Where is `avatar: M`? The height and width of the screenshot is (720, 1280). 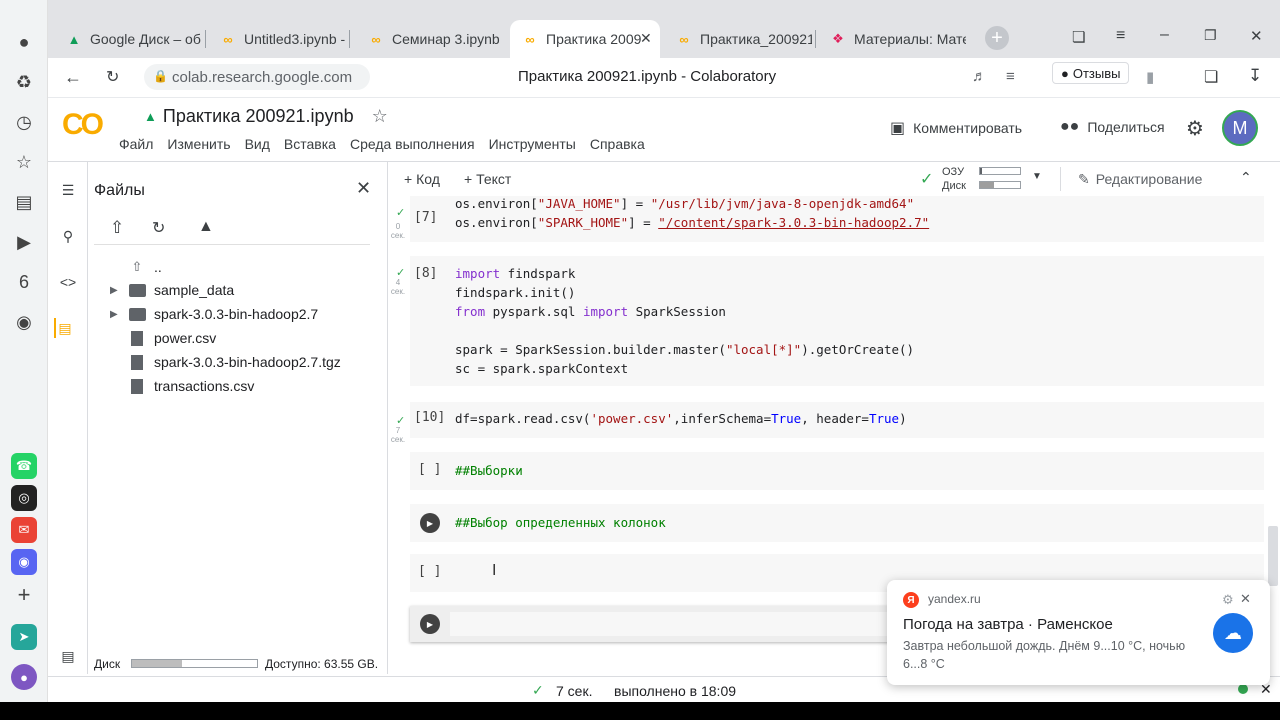 avatar: M is located at coordinates (1240, 128).